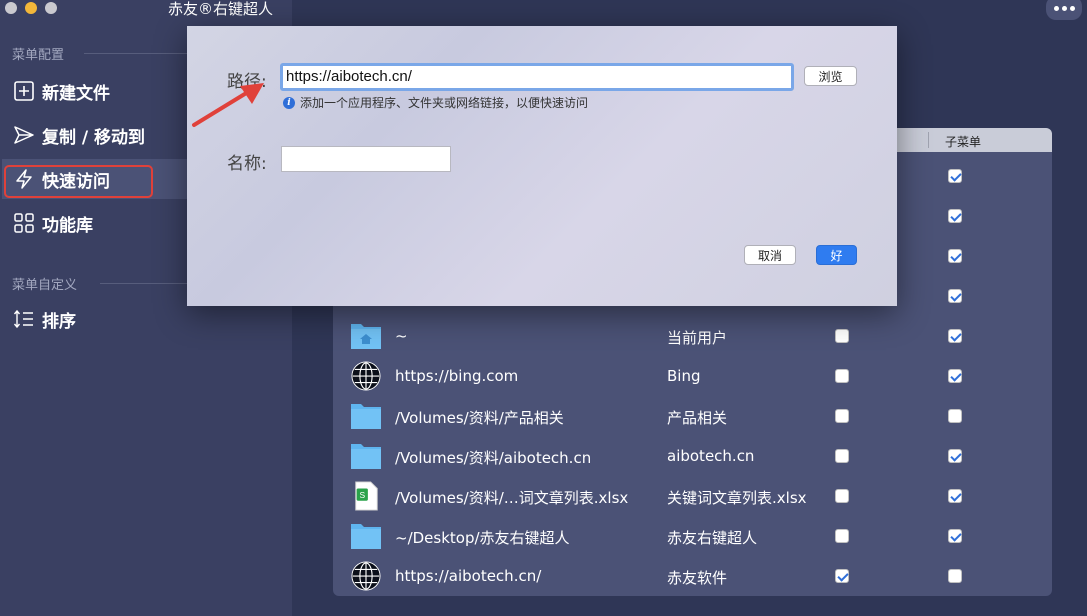 The width and height of the screenshot is (1087, 616). I want to click on grid-icon, so click(24, 223).